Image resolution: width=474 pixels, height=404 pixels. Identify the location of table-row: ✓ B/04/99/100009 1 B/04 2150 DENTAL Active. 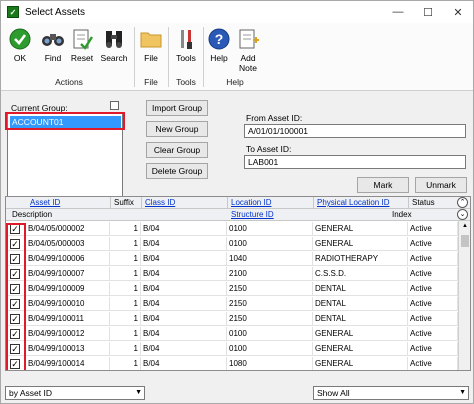
(232, 289).